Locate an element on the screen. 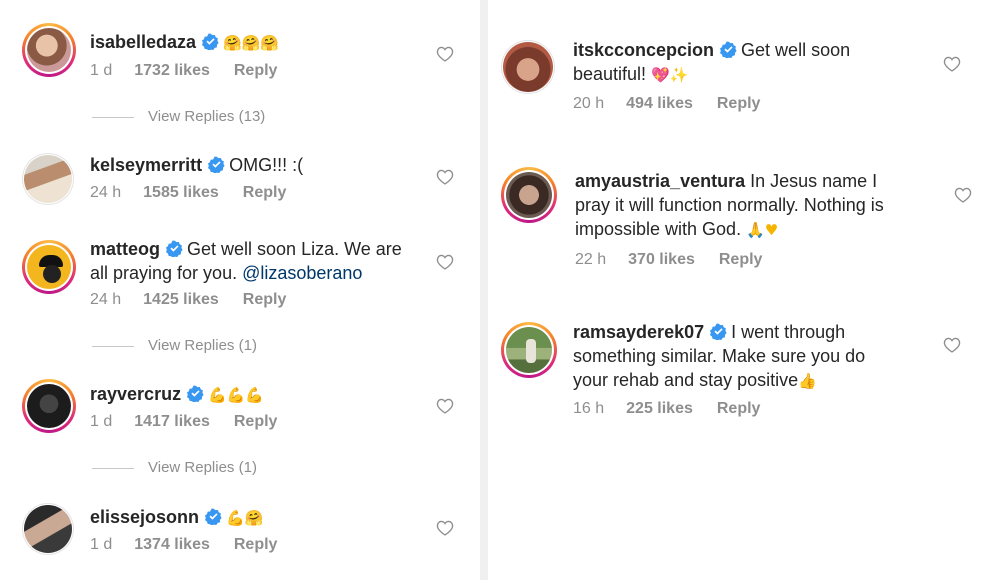 This screenshot has width=1000, height=580. comment-text: Get well soon Liza. We are is located at coordinates (294, 249).